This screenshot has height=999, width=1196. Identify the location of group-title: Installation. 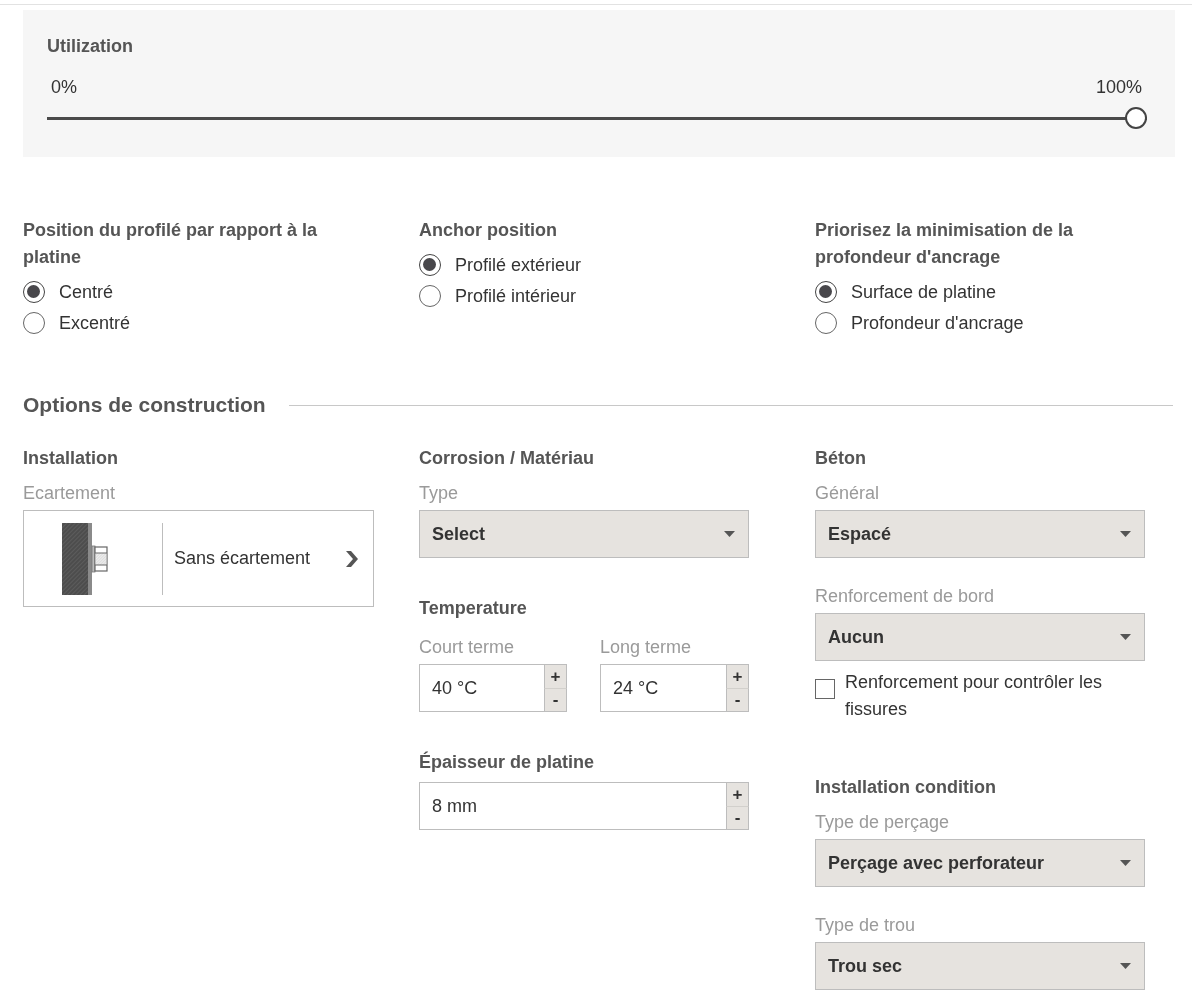
(70, 458).